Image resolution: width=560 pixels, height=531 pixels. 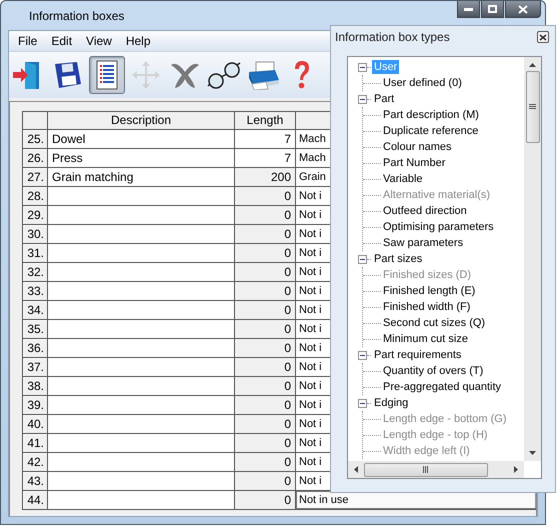 What do you see at coordinates (430, 131) in the screenshot?
I see `tree-item: Duplicate reference` at bounding box center [430, 131].